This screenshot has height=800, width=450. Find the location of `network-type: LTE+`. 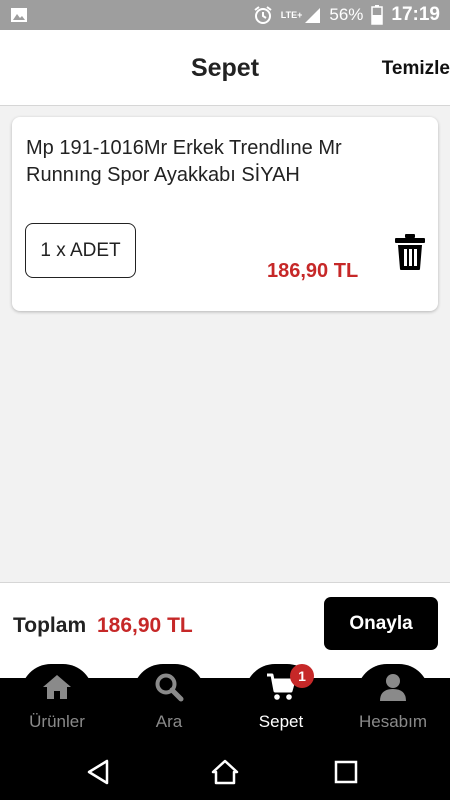

network-type: LTE+ is located at coordinates (291, 15).